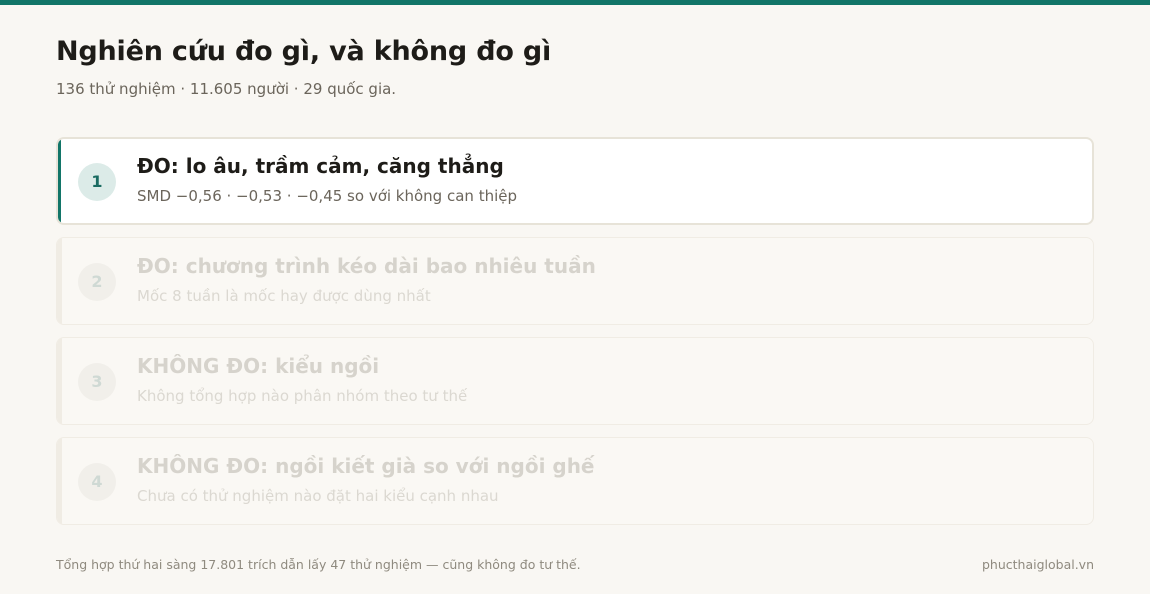  What do you see at coordinates (97, 282) in the screenshot?
I see `step-number-badge: 2` at bounding box center [97, 282].